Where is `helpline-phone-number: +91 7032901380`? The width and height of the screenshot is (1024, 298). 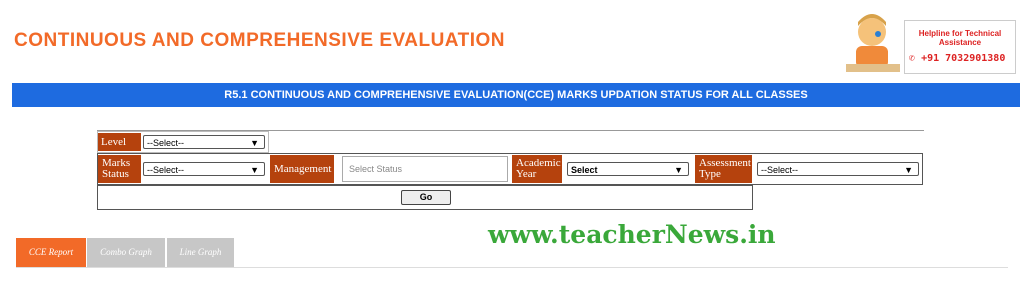
helpline-phone-number: +91 7032901380 is located at coordinates (963, 58).